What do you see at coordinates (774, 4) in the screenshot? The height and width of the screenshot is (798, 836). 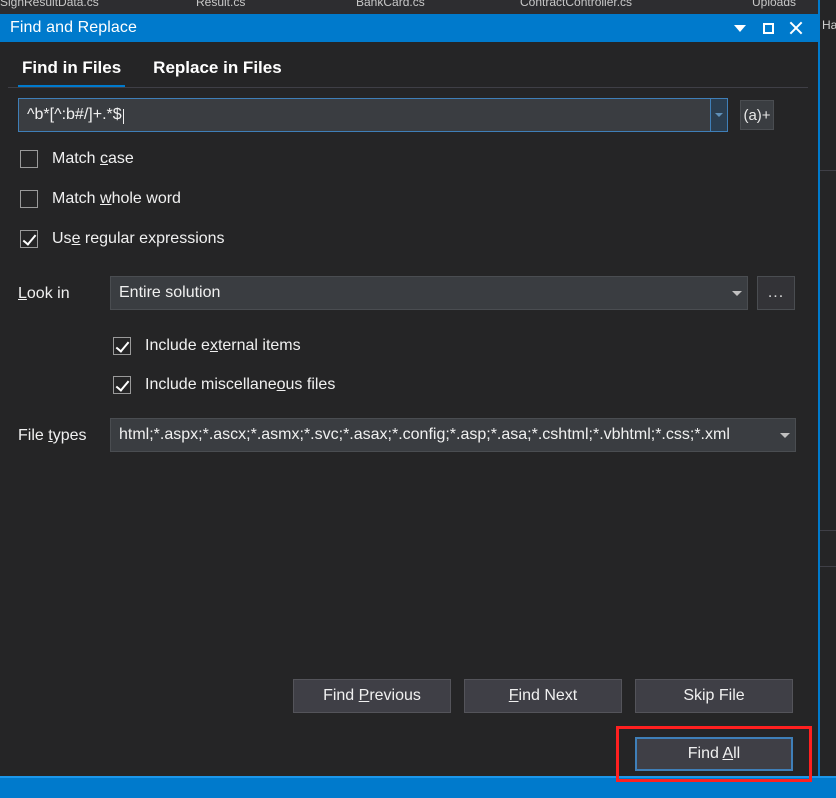 I see `editor-tab: Uploads` at bounding box center [774, 4].